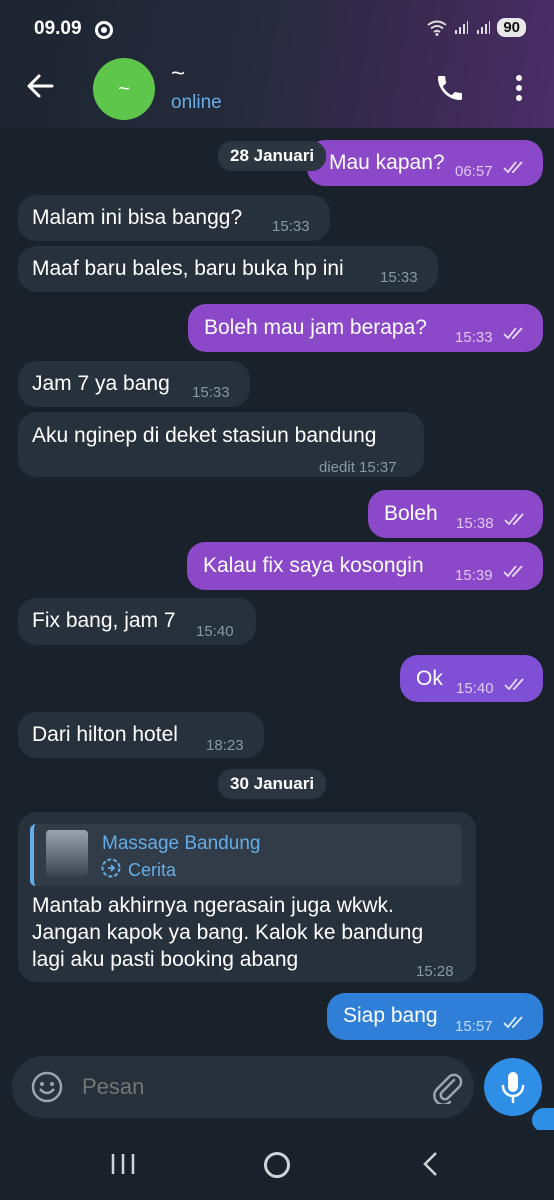 This screenshot has width=554, height=1200. What do you see at coordinates (165, 959) in the screenshot?
I see `message-text-line: lagi aku pasti booking abang` at bounding box center [165, 959].